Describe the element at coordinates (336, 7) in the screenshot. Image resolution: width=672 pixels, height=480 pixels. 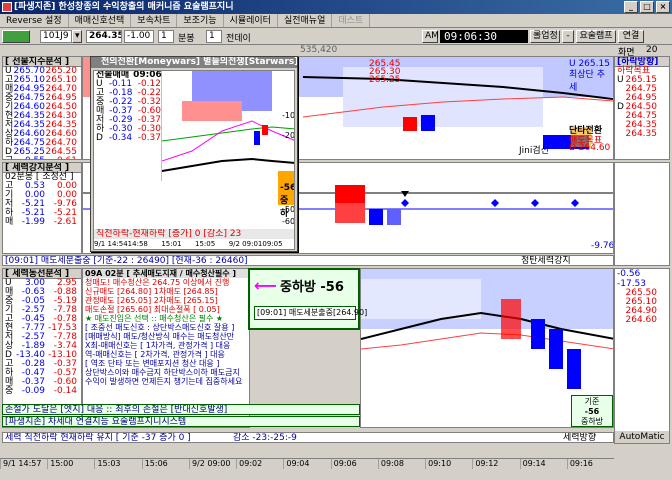
I see `window-titlebar: [파생지존] 한성창종의 수익창출의 매커니즘 요술램프지니 _ □ ×` at that location.